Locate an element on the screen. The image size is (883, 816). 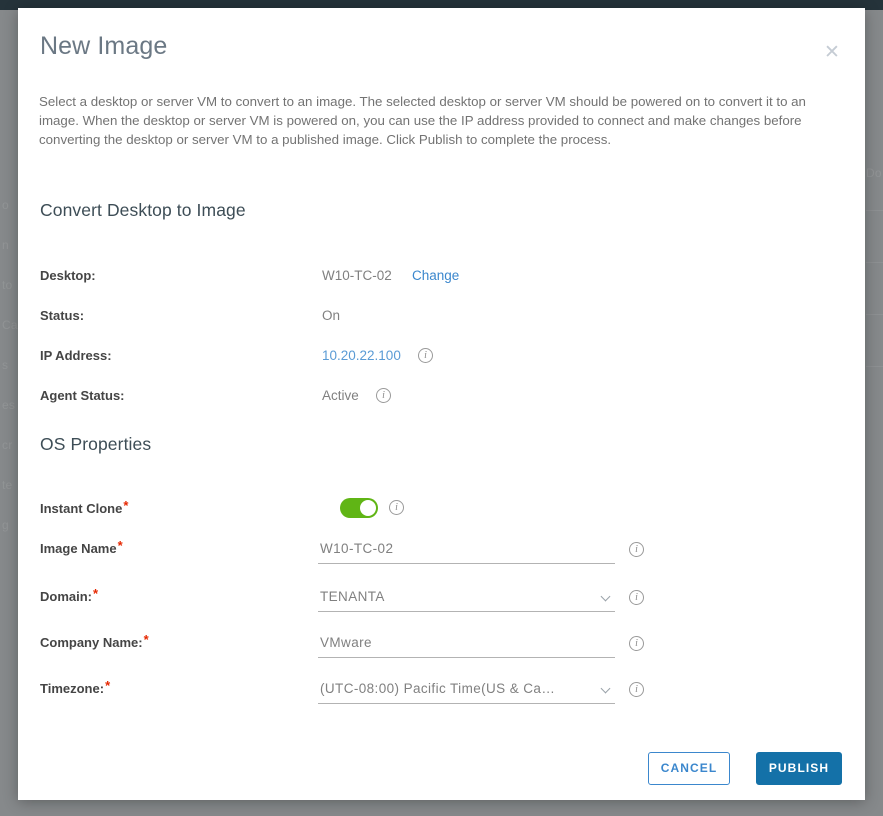
instant-clone-toggle is located at coordinates (359, 508).